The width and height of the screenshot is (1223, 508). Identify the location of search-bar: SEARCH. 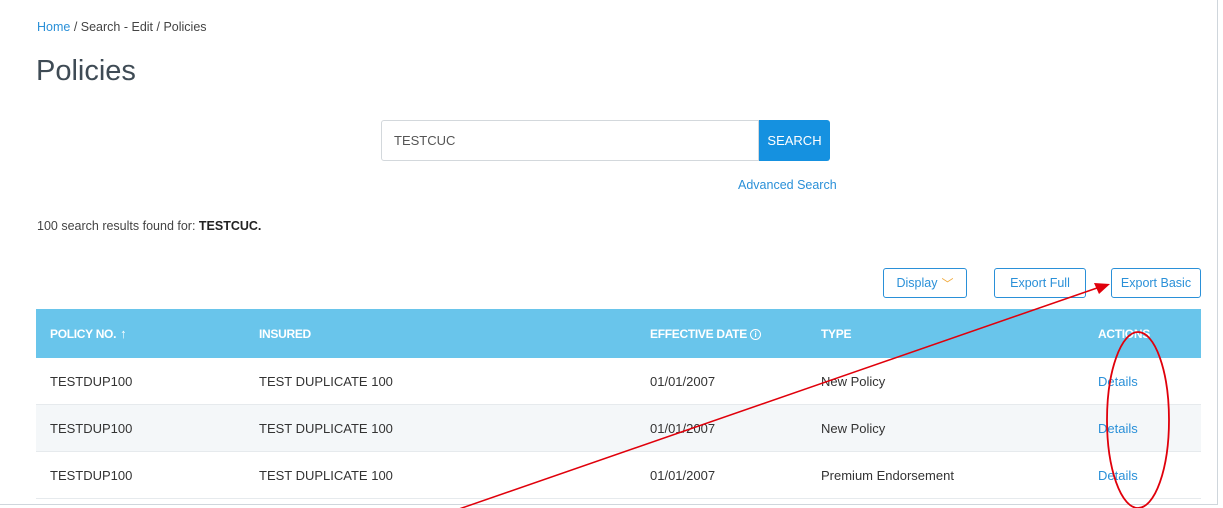
(605, 140).